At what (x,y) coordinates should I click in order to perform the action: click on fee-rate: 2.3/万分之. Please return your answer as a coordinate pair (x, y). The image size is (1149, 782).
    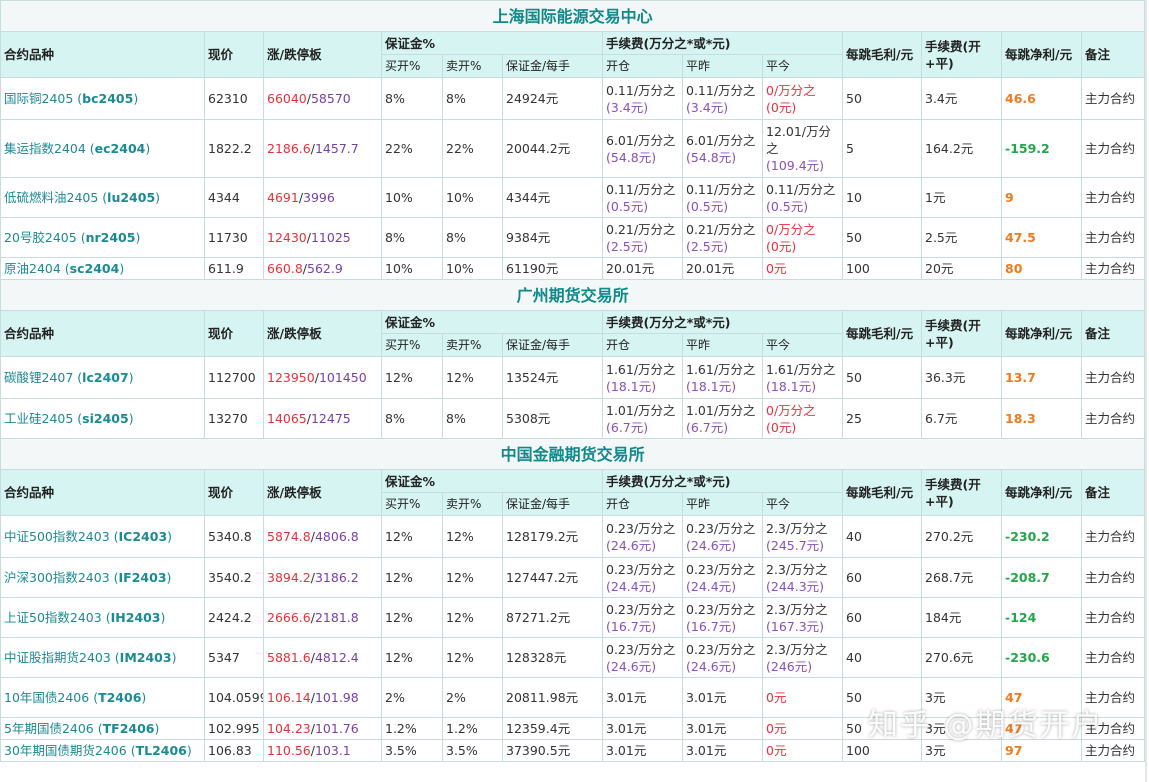
    Looking at the image, I should click on (797, 528).